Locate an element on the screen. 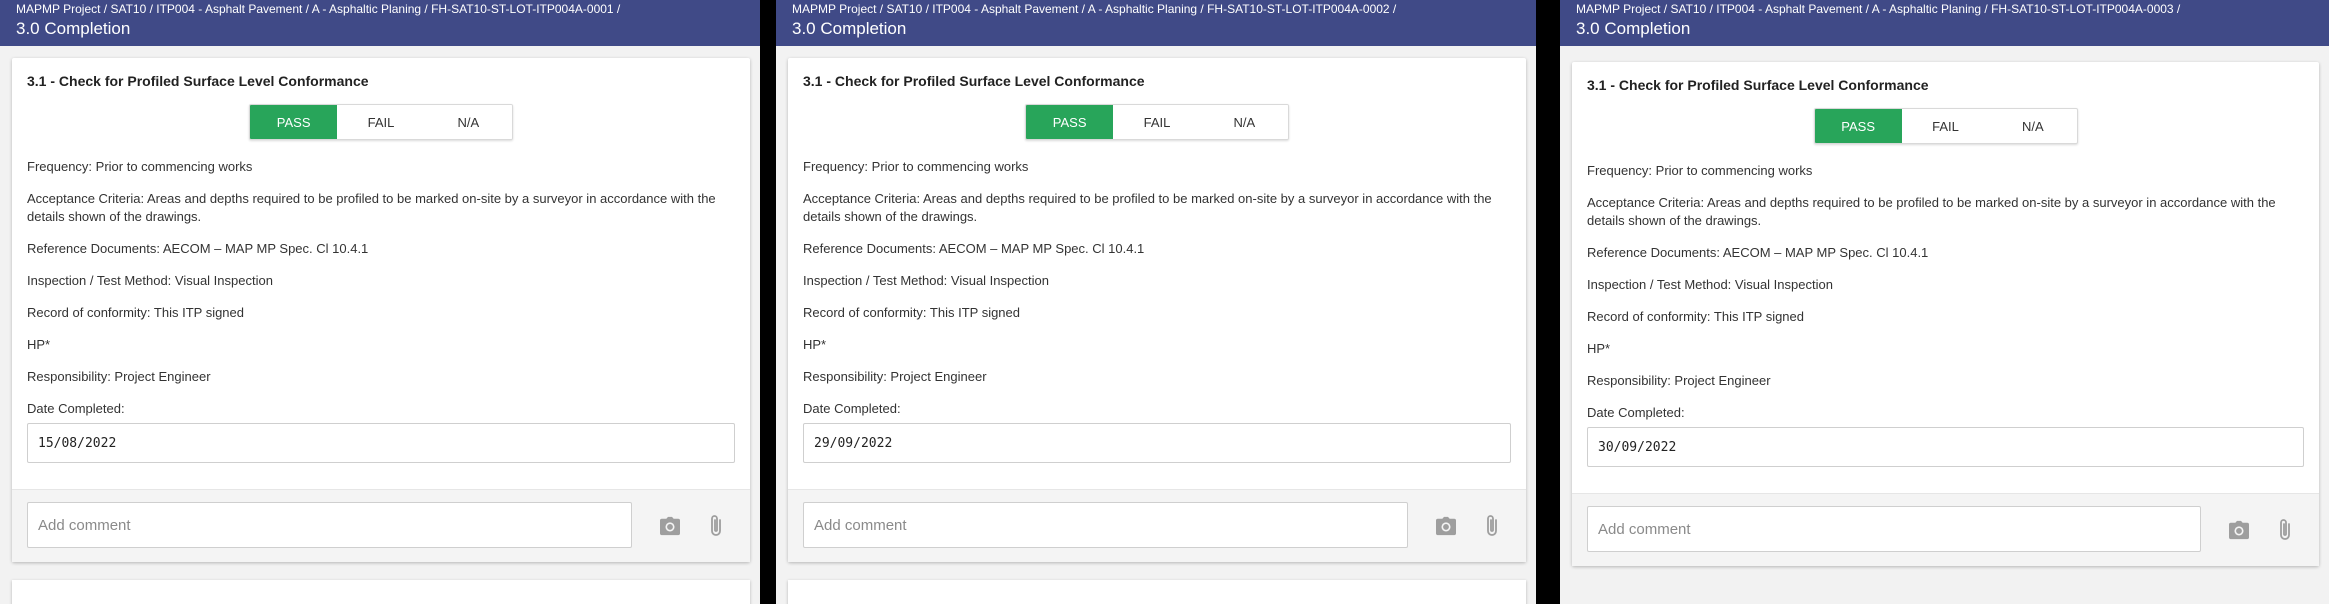  date-completed-field: 30/09/2022 is located at coordinates (1945, 447).